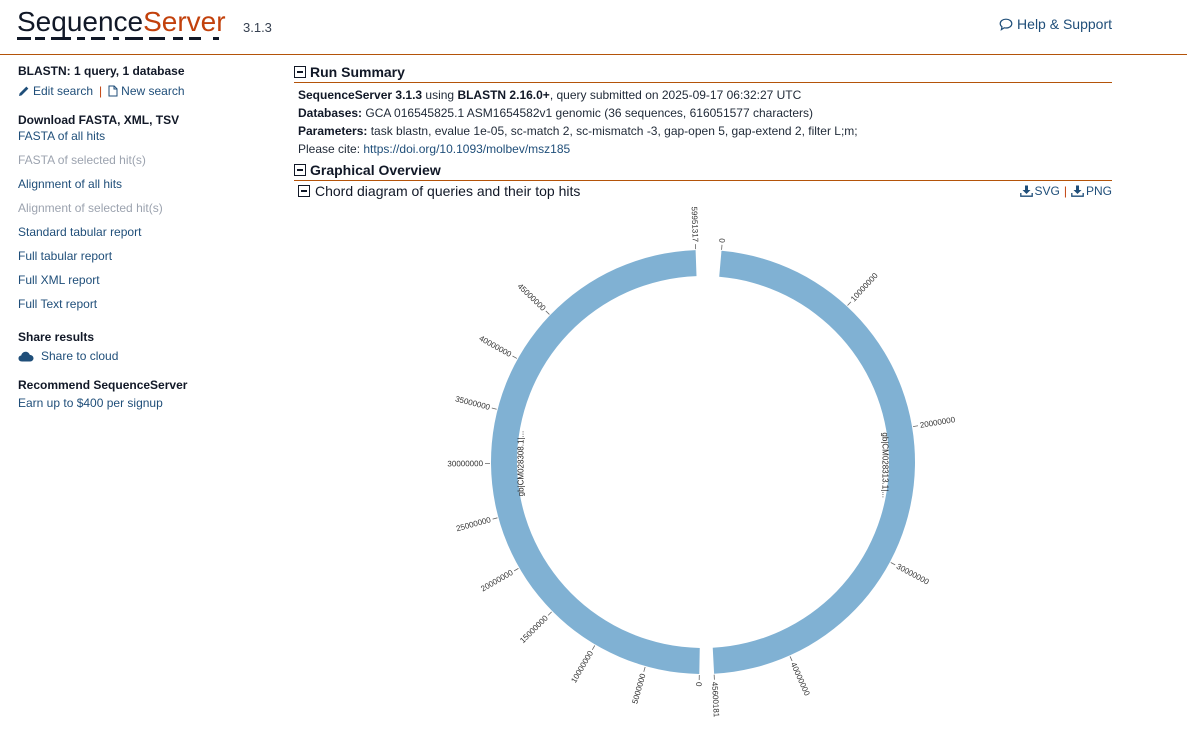  What do you see at coordinates (357, 71) in the screenshot?
I see `run-summary-title: Run Summary` at bounding box center [357, 71].